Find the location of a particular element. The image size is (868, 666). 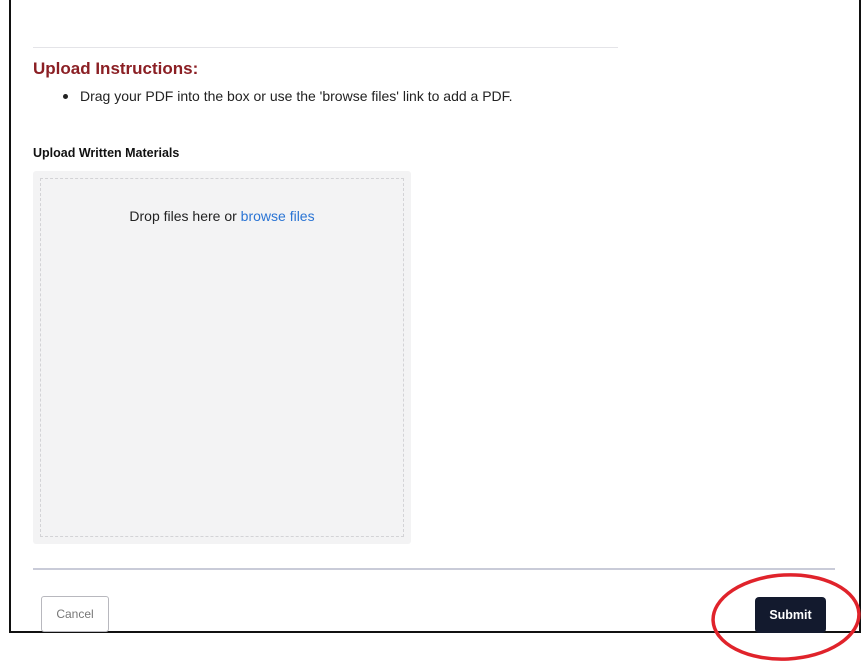

browse-files-link: browse files is located at coordinates (278, 216).